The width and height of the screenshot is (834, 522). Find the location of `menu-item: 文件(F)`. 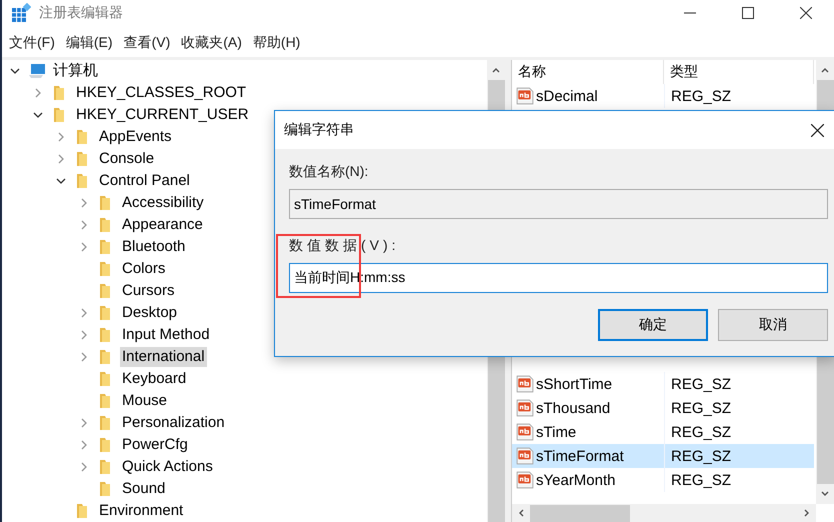

menu-item: 文件(F) is located at coordinates (32, 43).